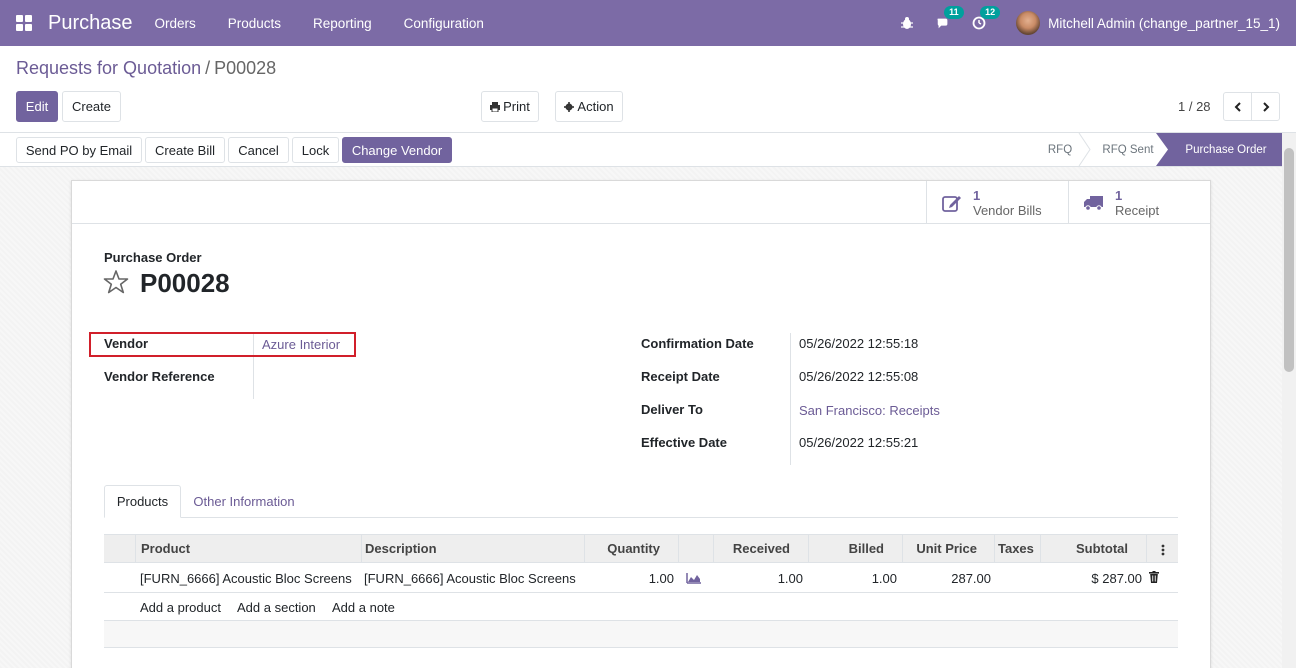 Image resolution: width=1296 pixels, height=668 pixels. Describe the element at coordinates (954, 12) in the screenshot. I see `messages-badge: 11` at that location.